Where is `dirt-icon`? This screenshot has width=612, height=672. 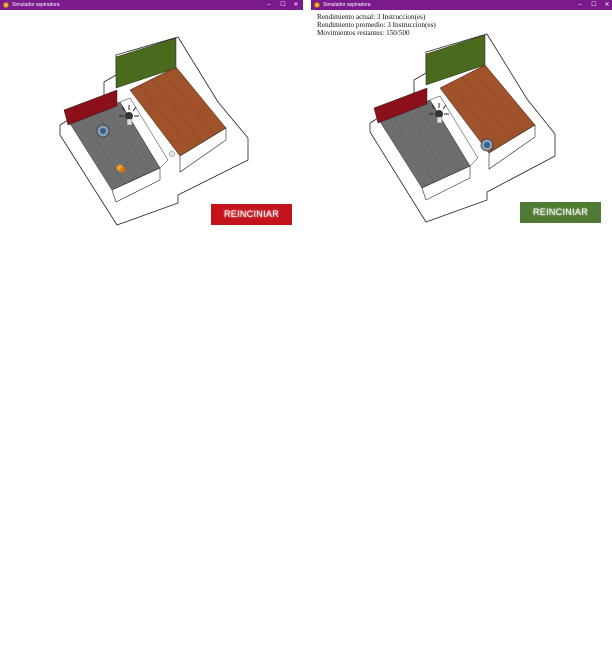 dirt-icon is located at coordinates (172, 154).